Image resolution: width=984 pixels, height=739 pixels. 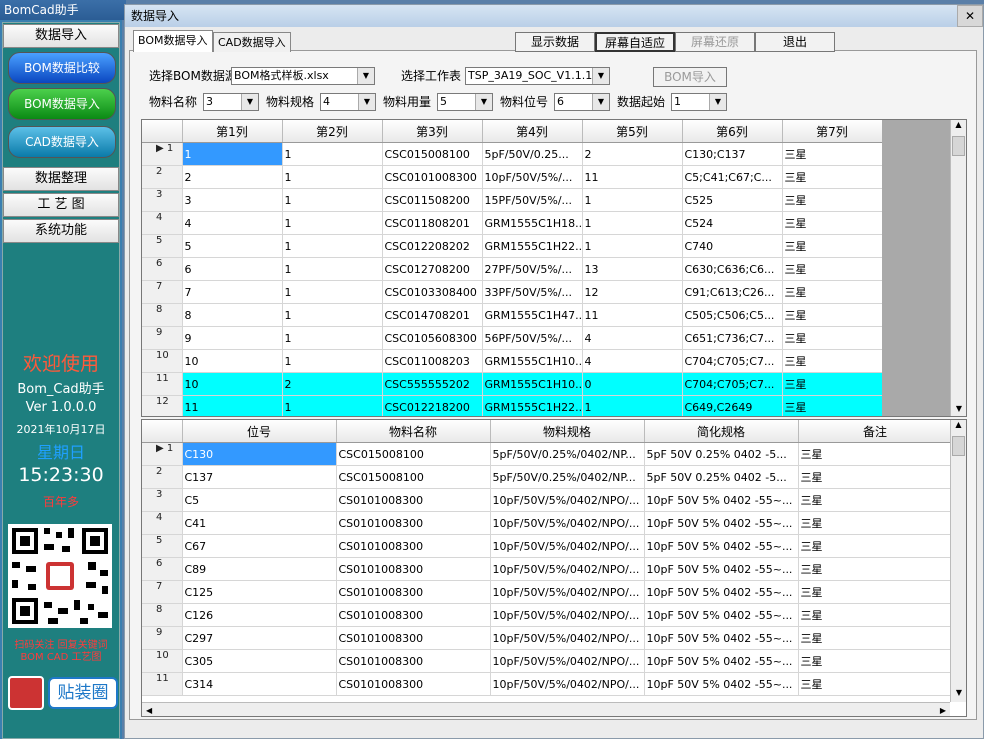 I want to click on table-cell: 12, so click(x=632, y=292).